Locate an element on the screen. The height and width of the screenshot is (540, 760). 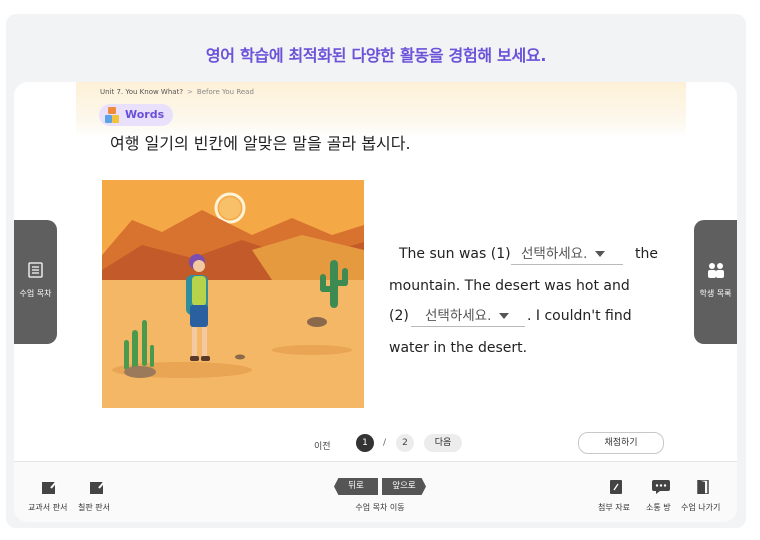
headline: 영어 학습에 최적화된 다양한 활동을 경험해 보세요. is located at coordinates (376, 55).